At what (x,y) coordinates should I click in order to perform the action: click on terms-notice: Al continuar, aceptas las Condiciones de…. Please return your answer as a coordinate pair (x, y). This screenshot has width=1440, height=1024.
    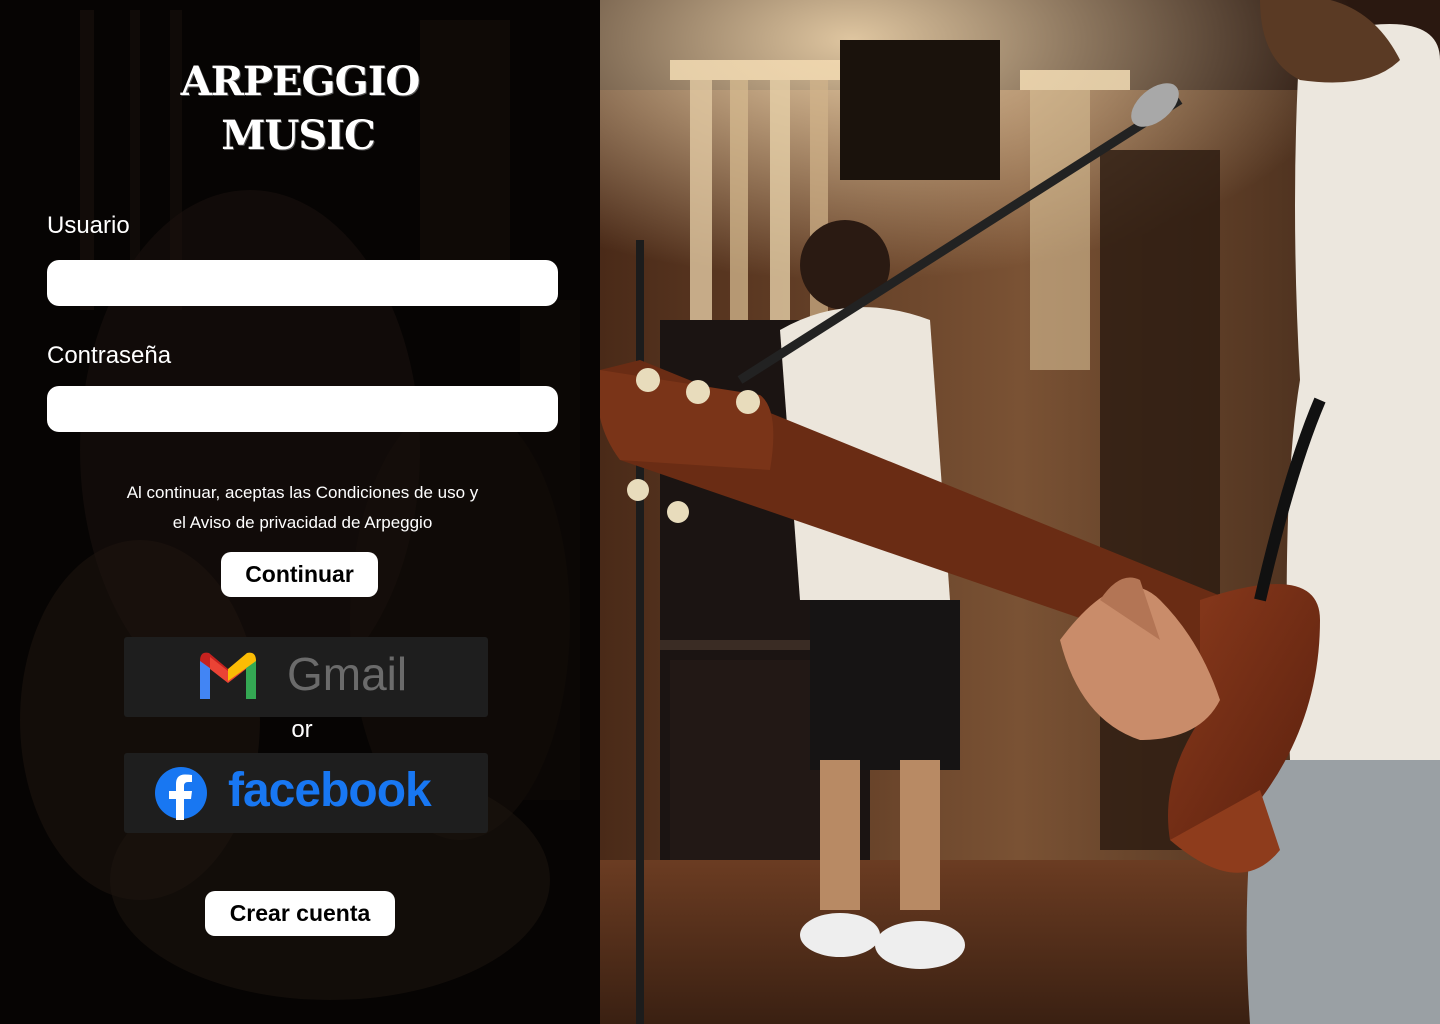
    Looking at the image, I should click on (302, 508).